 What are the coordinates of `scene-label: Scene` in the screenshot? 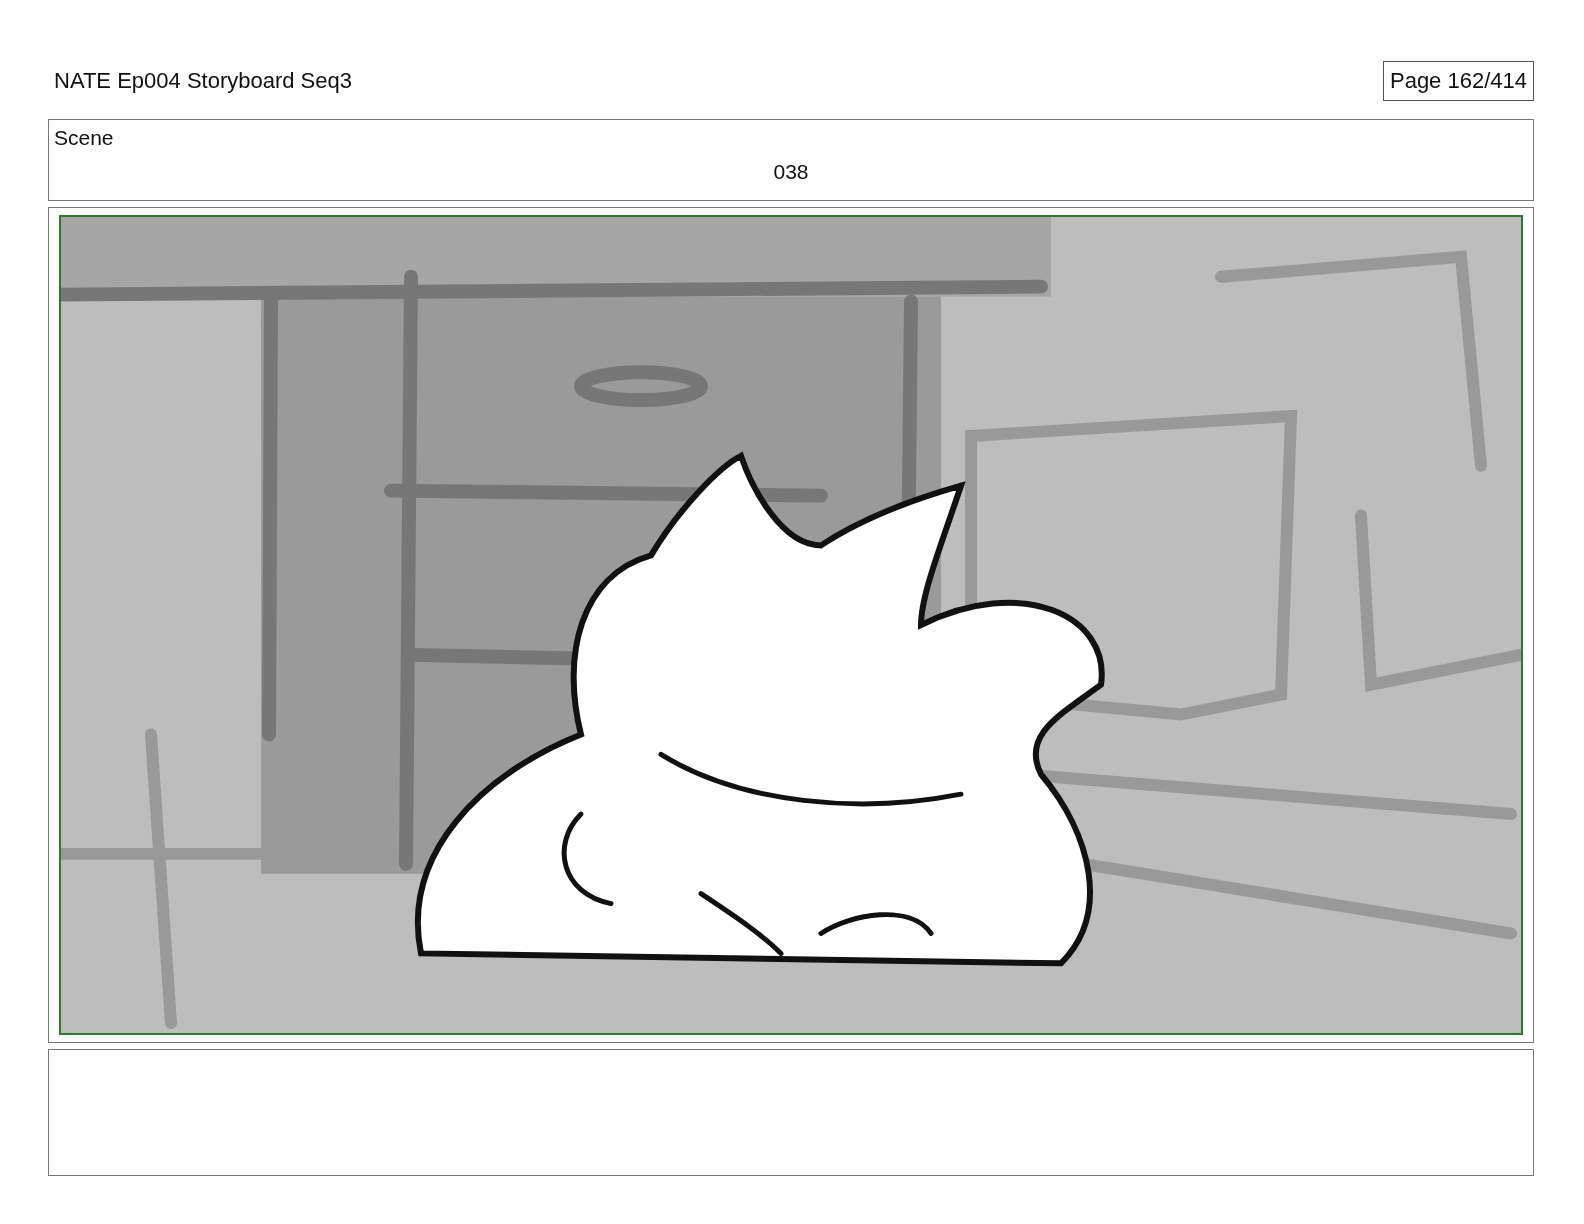 It's located at (84, 138).